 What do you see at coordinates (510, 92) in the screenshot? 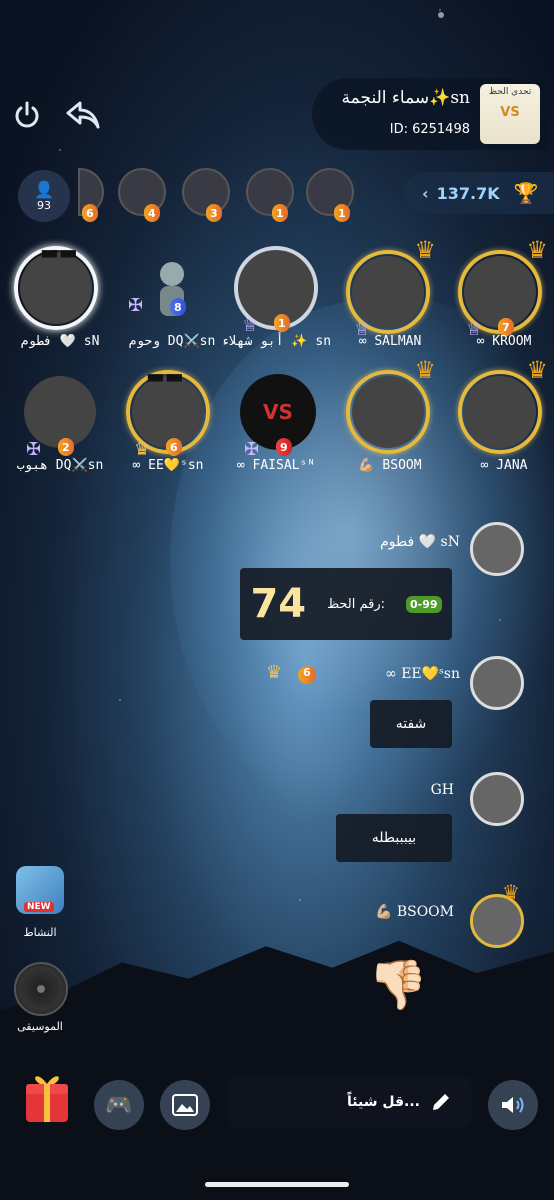
I see `room-thumb-label: تحدي الحظ` at bounding box center [510, 92].